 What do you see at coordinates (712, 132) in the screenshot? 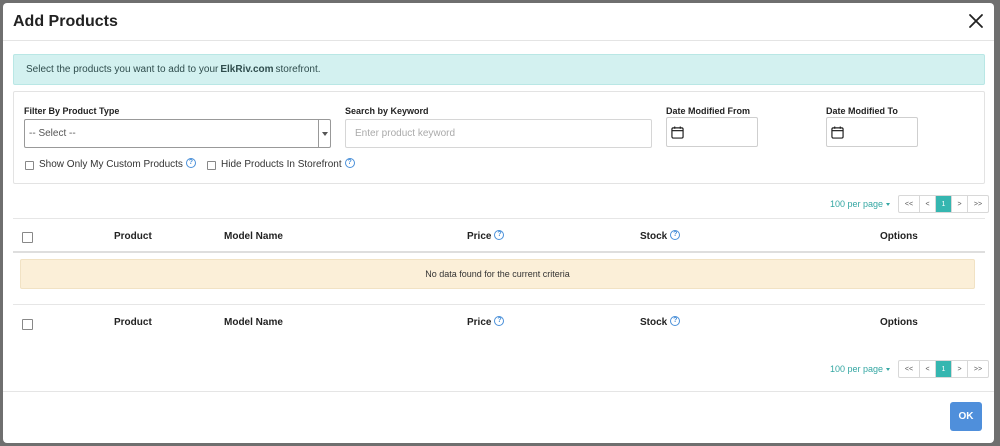
I see `date-from-input` at bounding box center [712, 132].